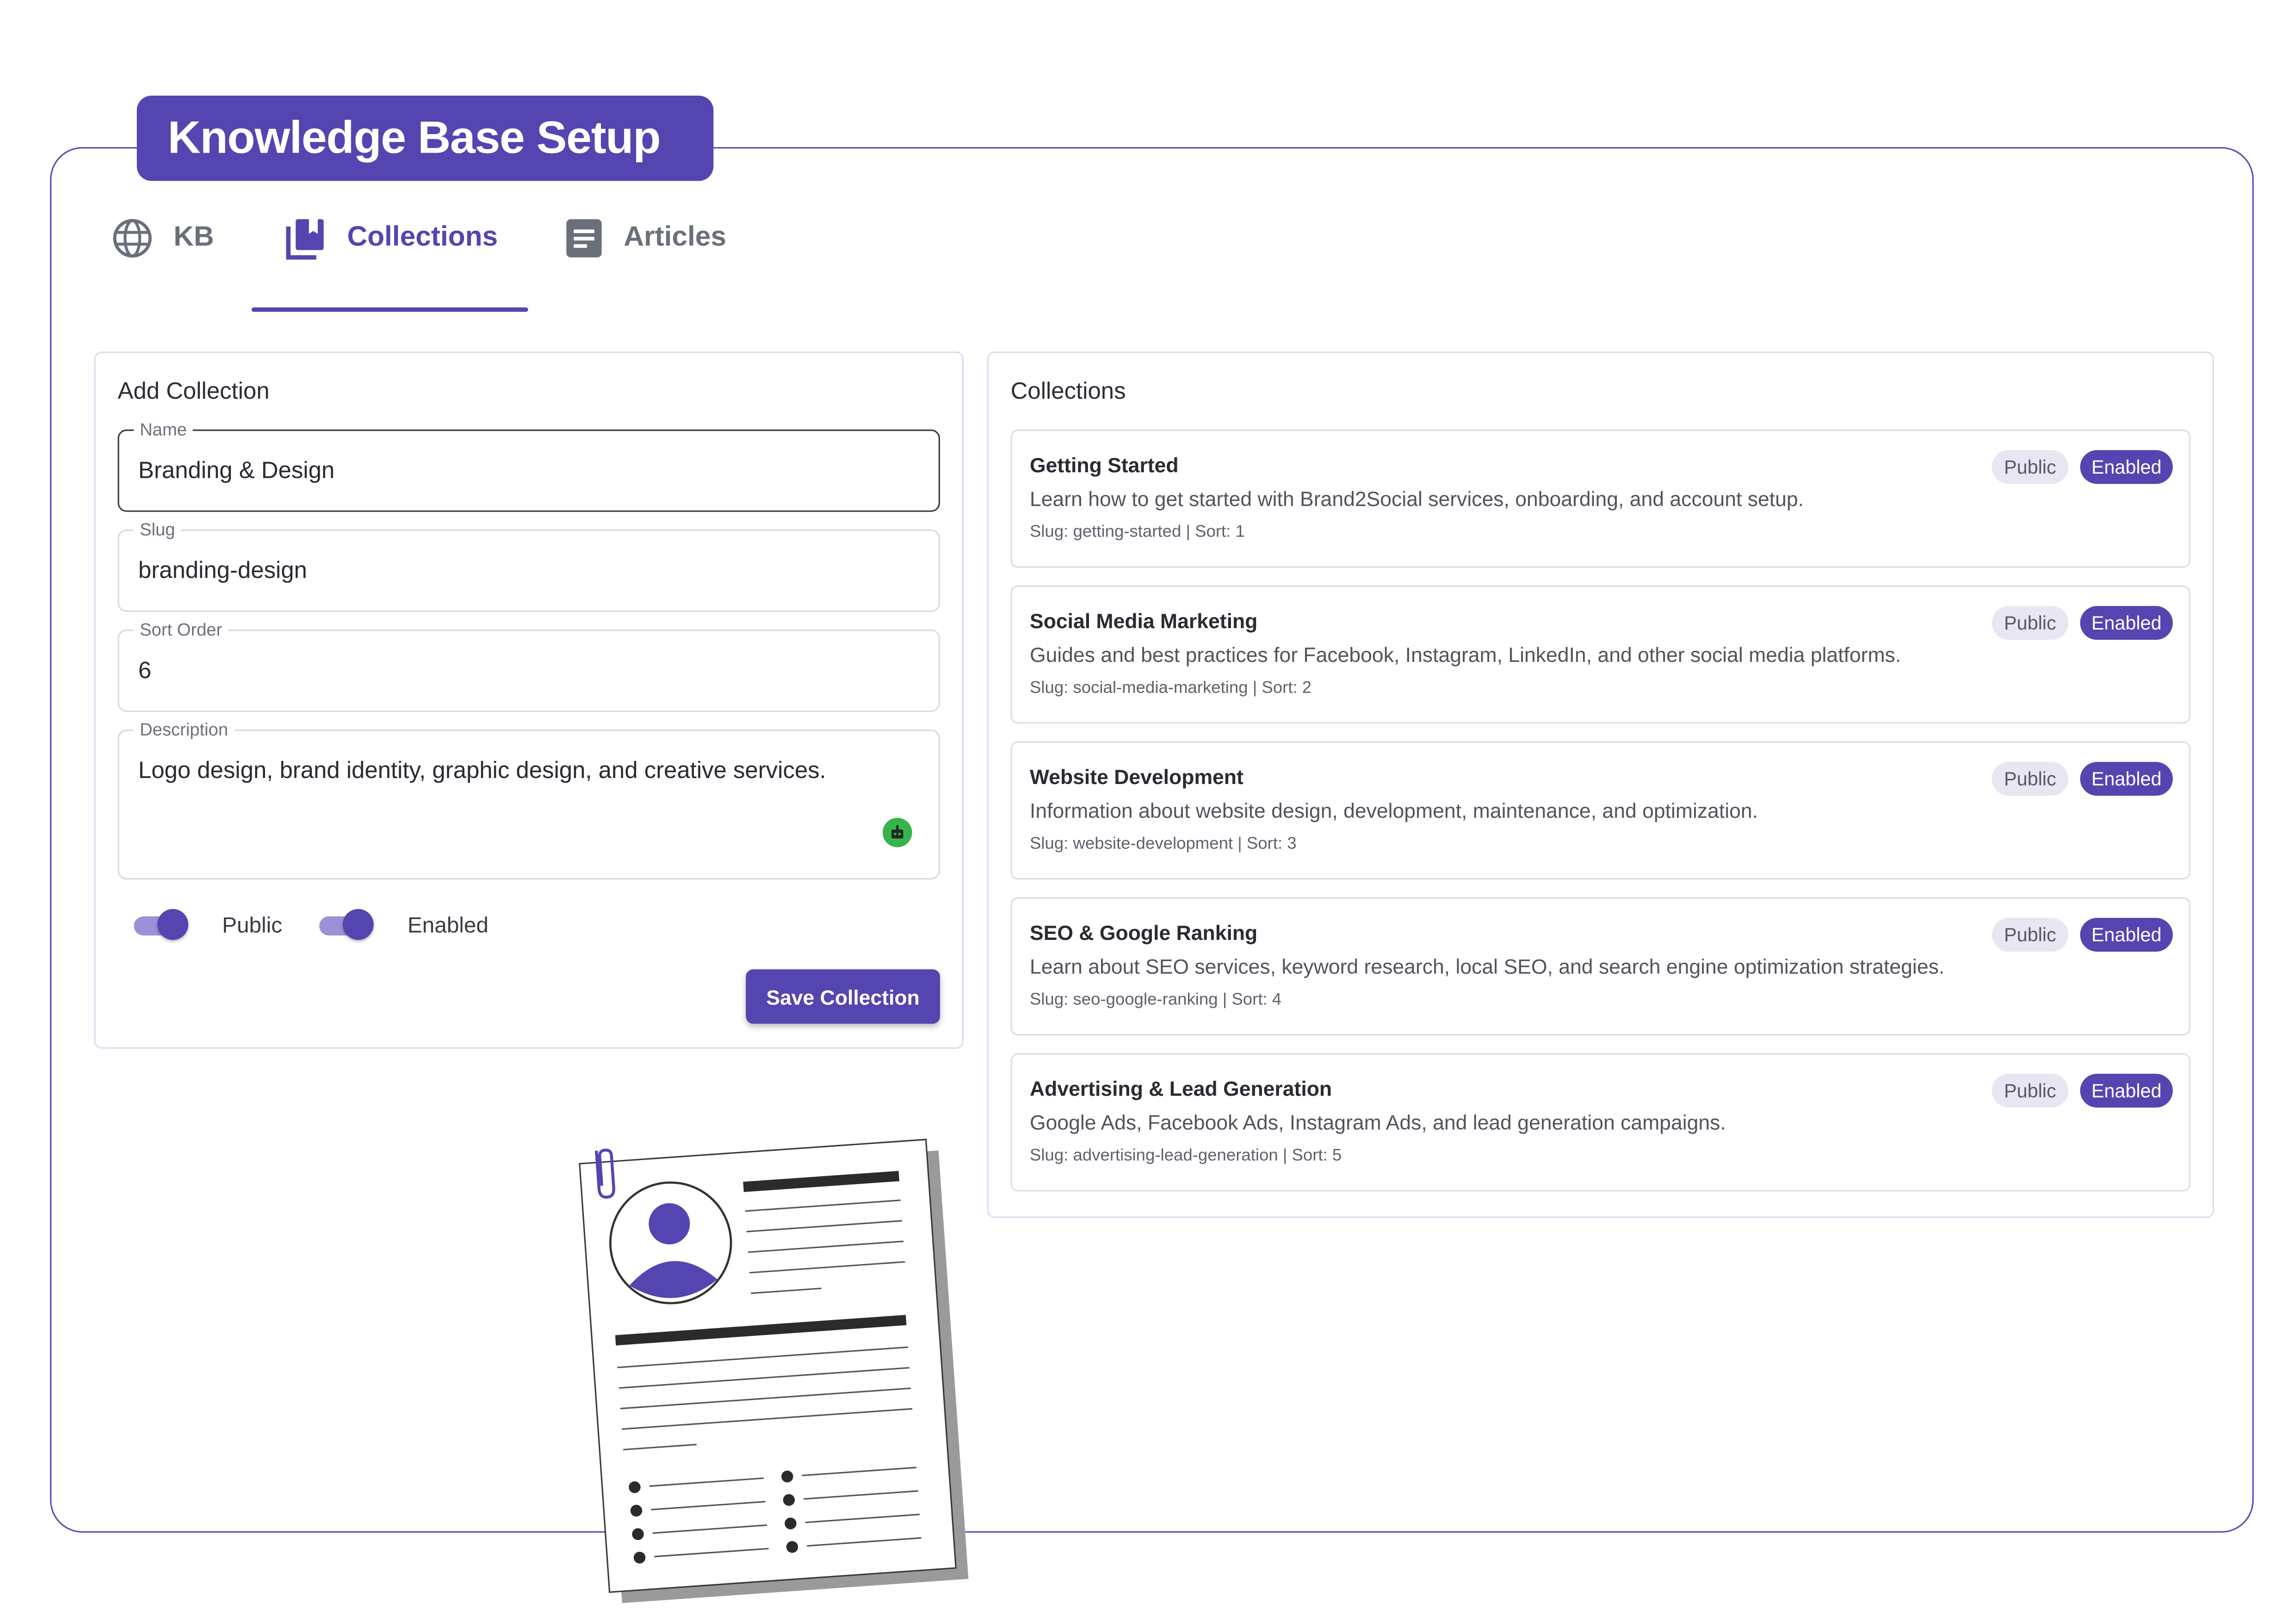  Describe the element at coordinates (194, 392) in the screenshot. I see `add-collection-title: Add Collection` at that location.